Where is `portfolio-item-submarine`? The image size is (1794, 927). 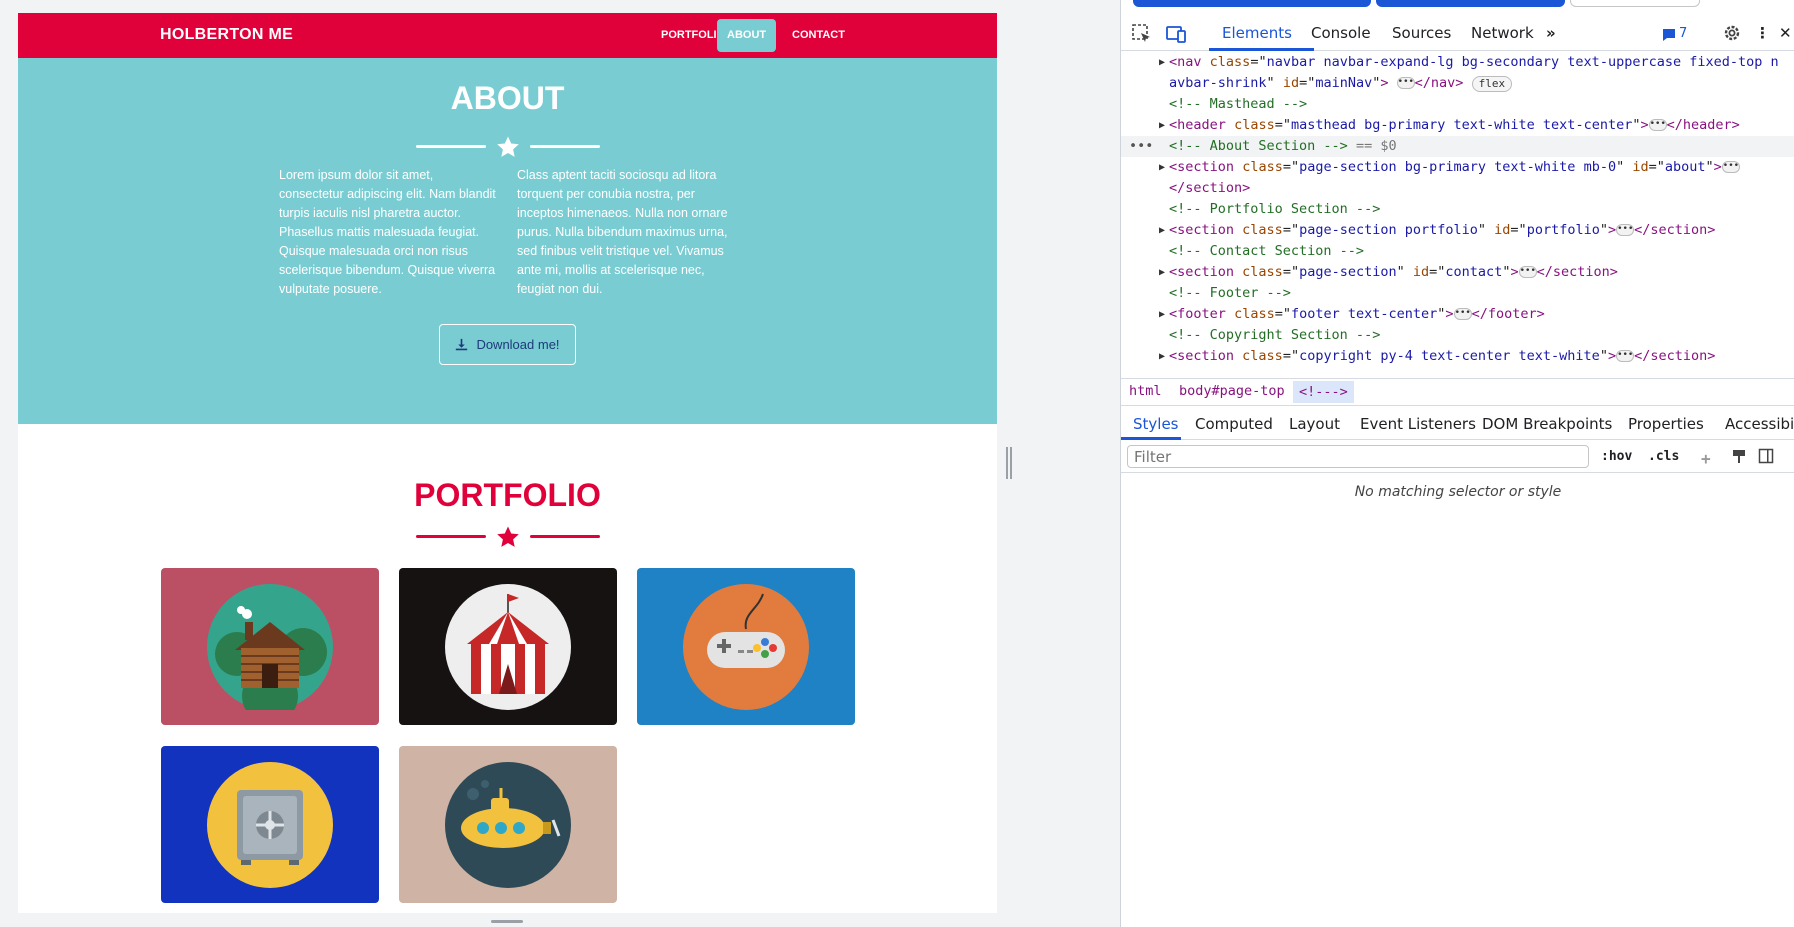 portfolio-item-submarine is located at coordinates (508, 824).